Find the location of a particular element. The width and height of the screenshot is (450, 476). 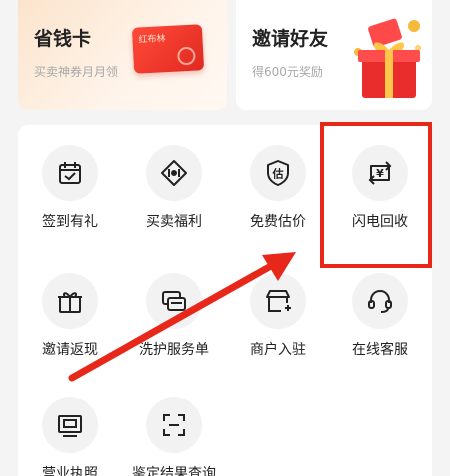

grid-label-merchant-join: 商户入驻 is located at coordinates (278, 350).